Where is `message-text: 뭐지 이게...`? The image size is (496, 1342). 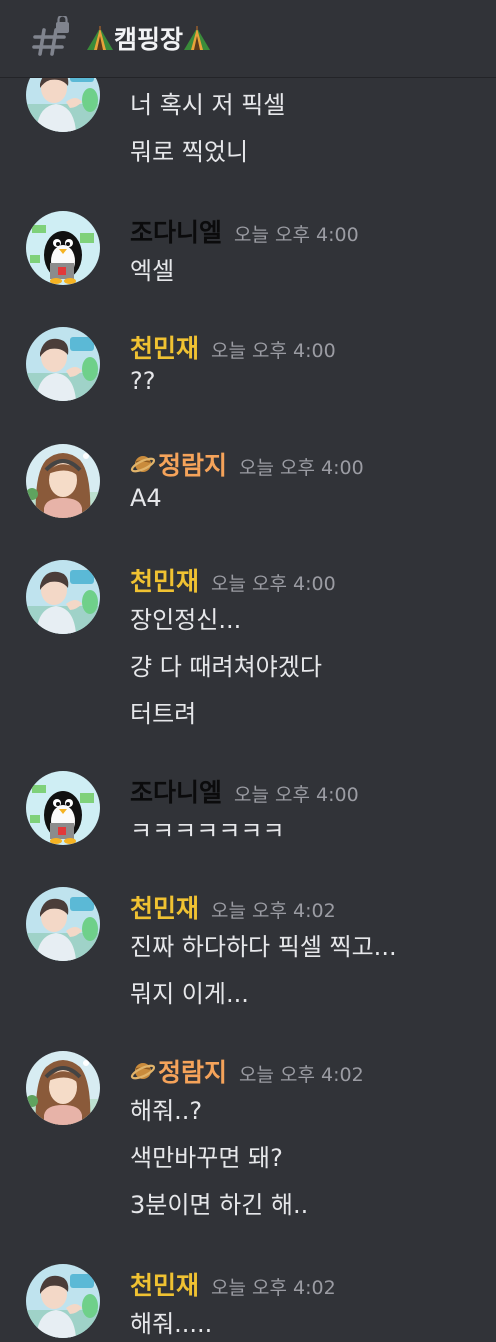 message-text: 뭐지 이게... is located at coordinates (189, 994).